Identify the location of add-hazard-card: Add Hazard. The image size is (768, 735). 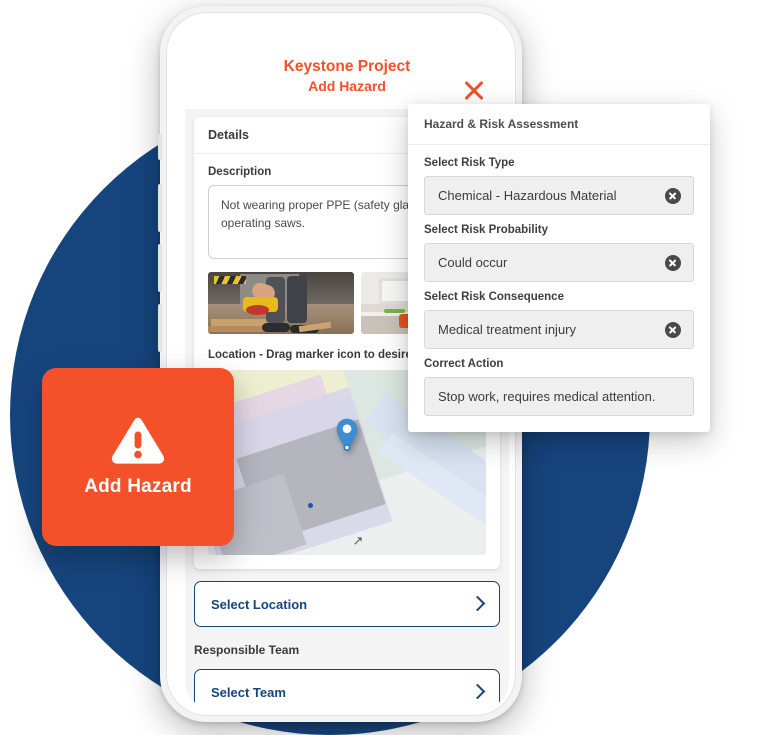
(138, 457).